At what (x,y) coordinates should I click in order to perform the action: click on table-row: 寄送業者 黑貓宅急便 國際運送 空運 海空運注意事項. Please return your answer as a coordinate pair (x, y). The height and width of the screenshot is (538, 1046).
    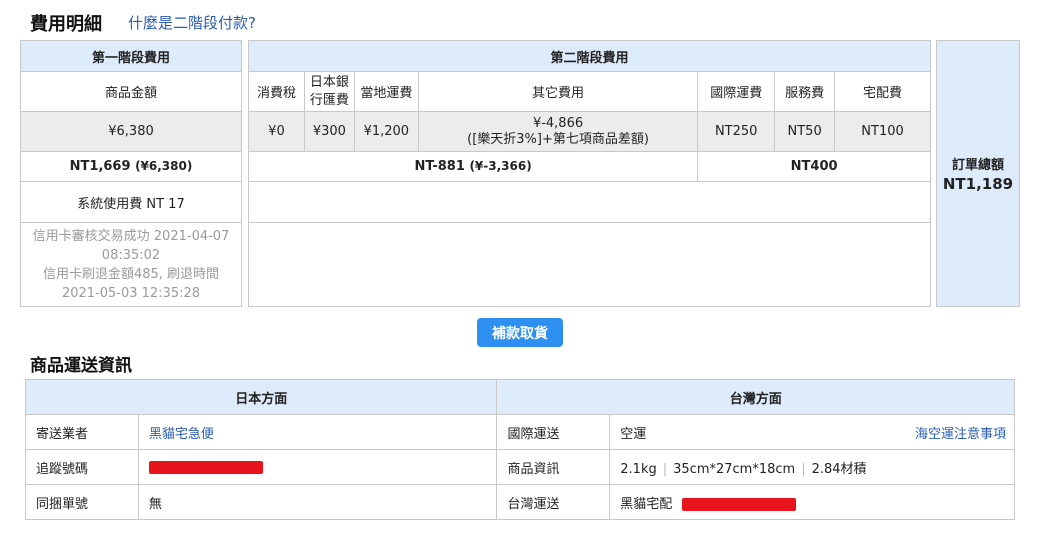
    Looking at the image, I should click on (520, 432).